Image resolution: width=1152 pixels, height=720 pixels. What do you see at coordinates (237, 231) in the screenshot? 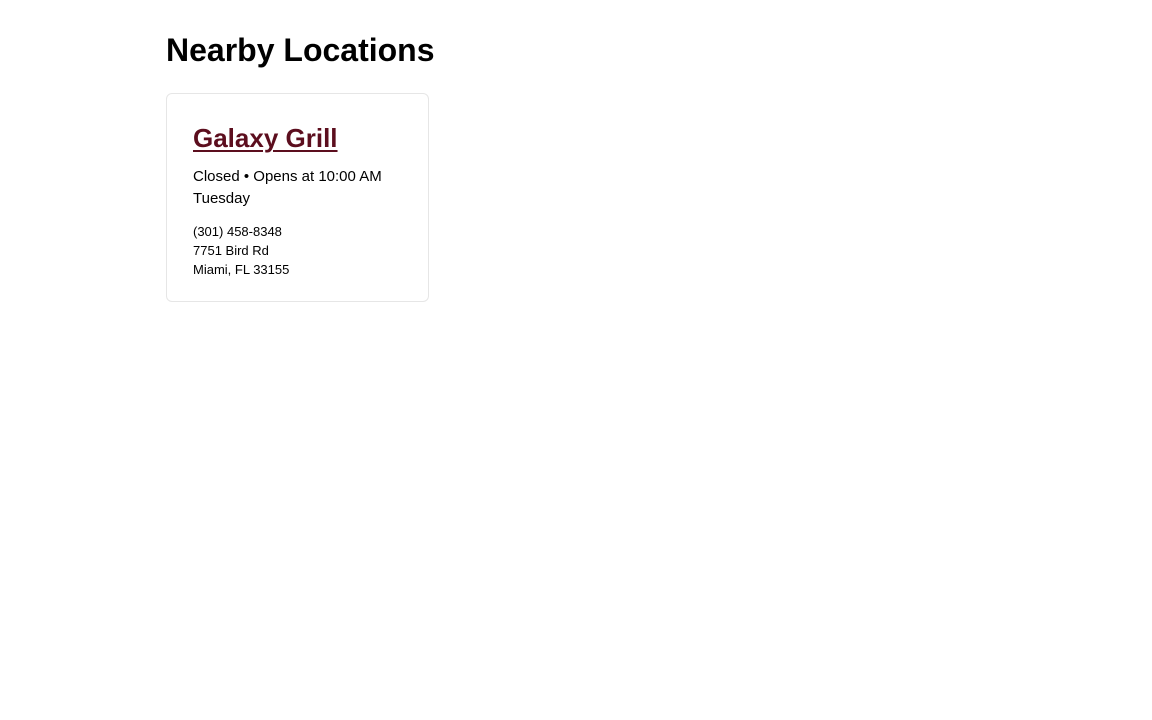
I see `phone-number: (301) 458-8348` at bounding box center [237, 231].